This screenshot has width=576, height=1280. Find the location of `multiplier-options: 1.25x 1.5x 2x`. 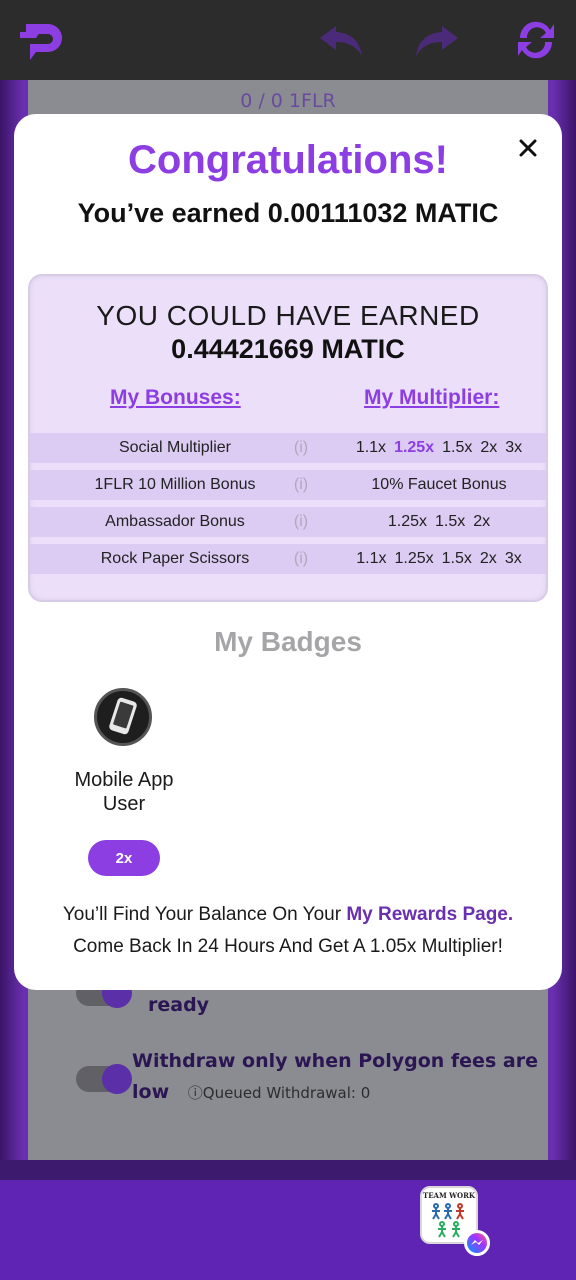

multiplier-options: 1.25x 1.5x 2x is located at coordinates (439, 522).